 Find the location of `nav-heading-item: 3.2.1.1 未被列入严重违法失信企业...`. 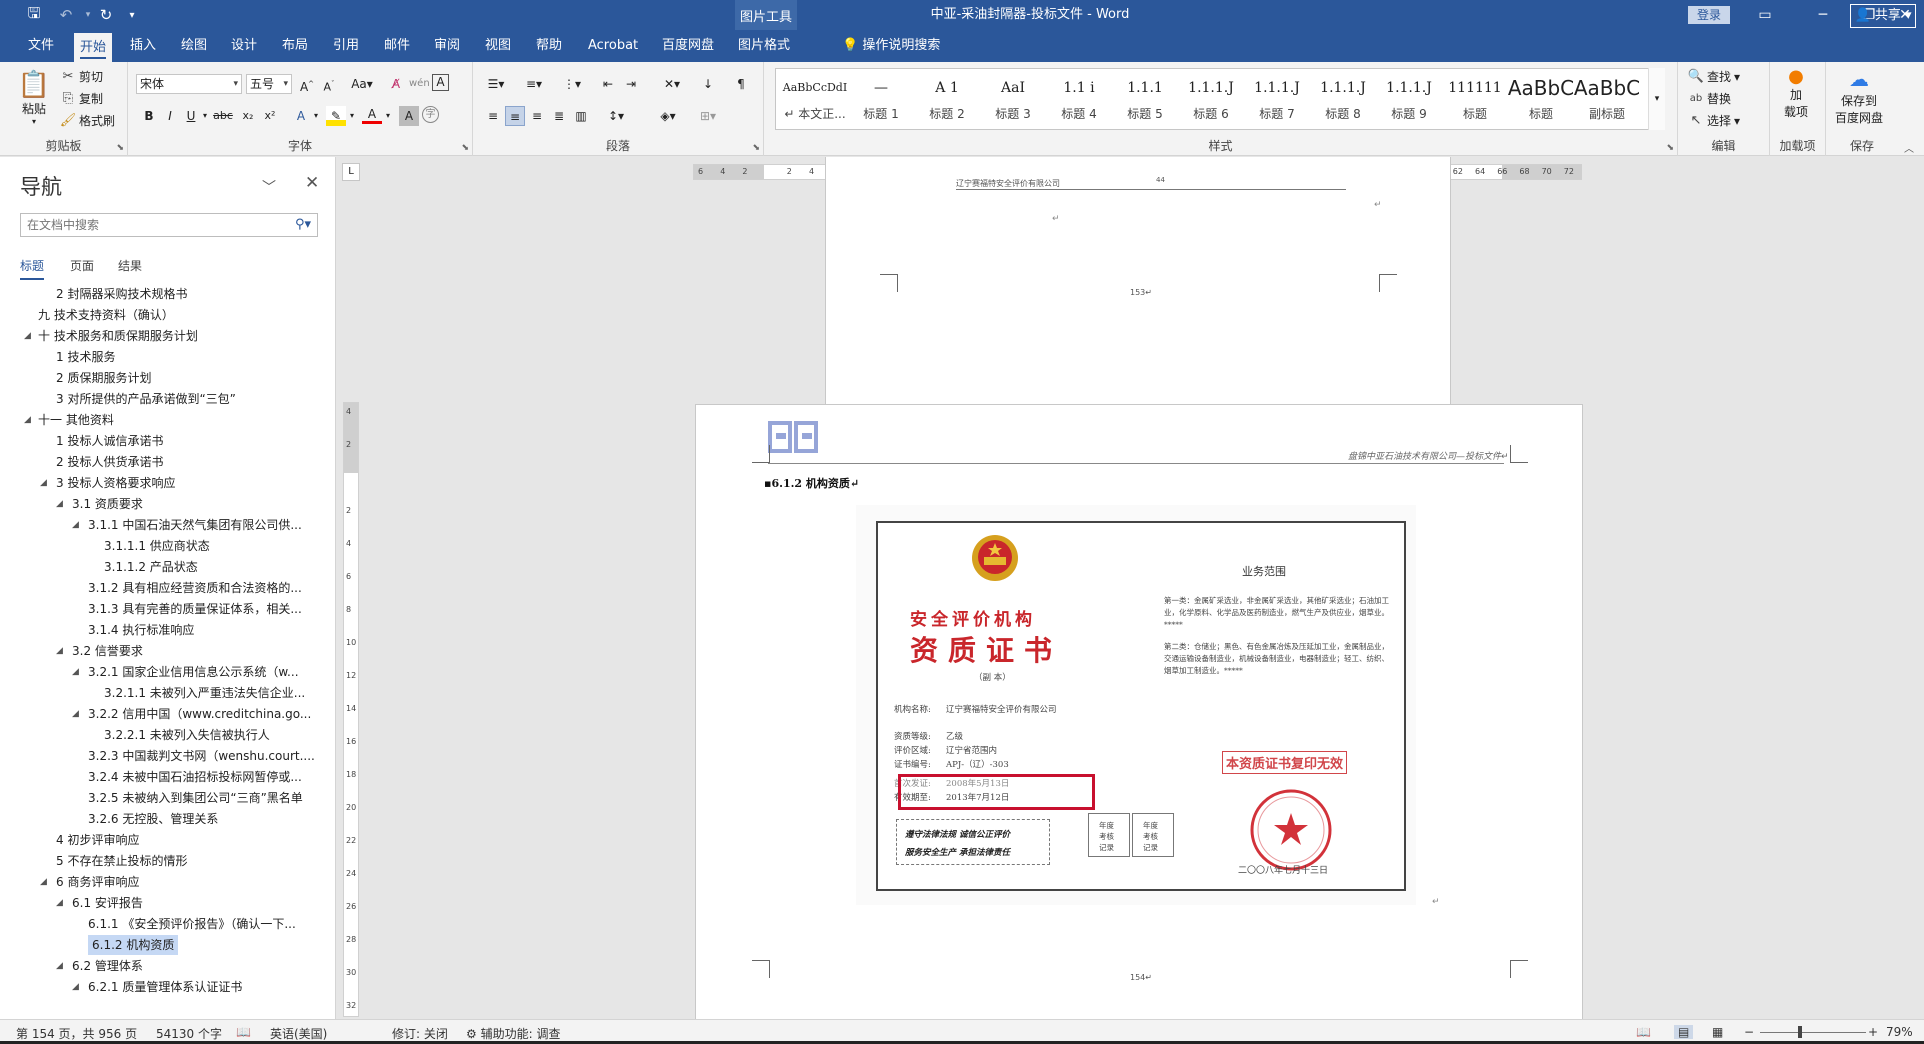

nav-heading-item: 3.2.1.1 未被列入严重违法失信企业... is located at coordinates (155, 693).